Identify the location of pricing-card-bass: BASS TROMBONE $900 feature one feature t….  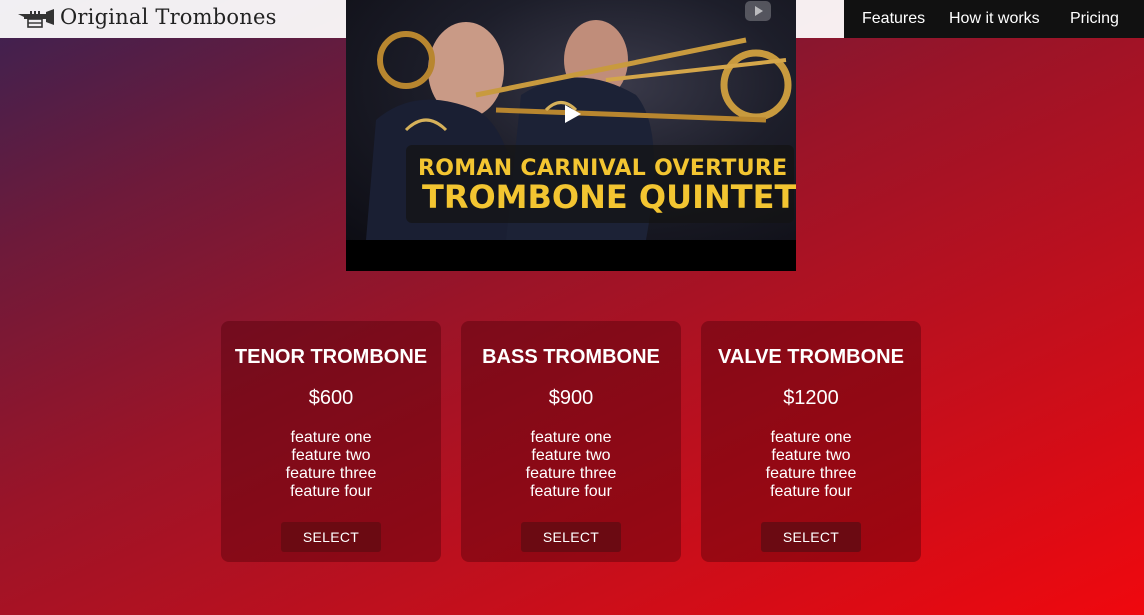
(571, 441).